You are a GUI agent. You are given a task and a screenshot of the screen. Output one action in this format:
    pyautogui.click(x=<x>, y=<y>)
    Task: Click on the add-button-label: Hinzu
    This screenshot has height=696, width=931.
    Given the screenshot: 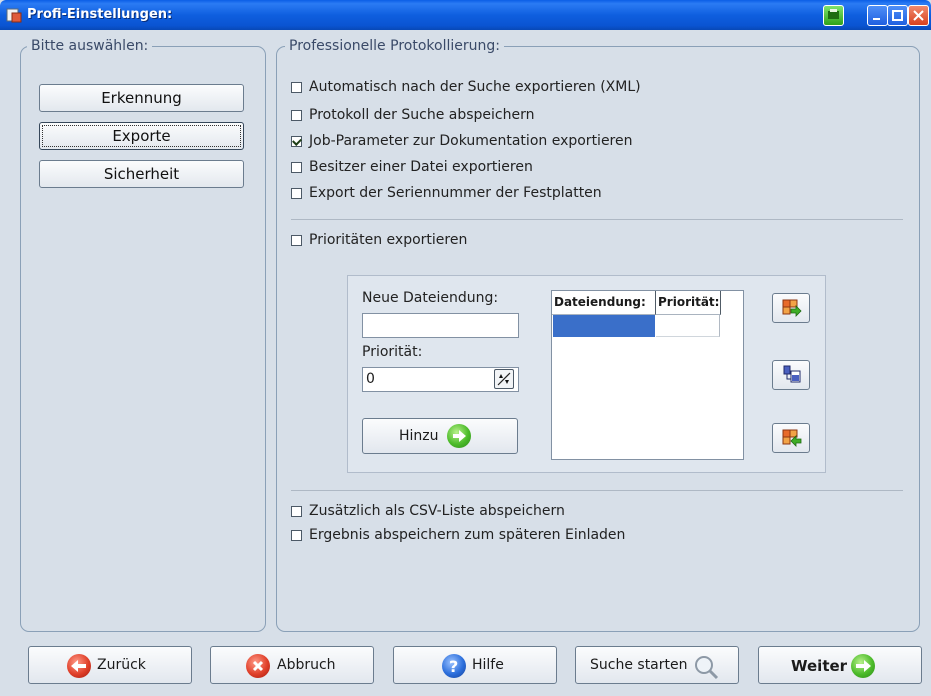 What is the action you would take?
    pyautogui.click(x=419, y=436)
    